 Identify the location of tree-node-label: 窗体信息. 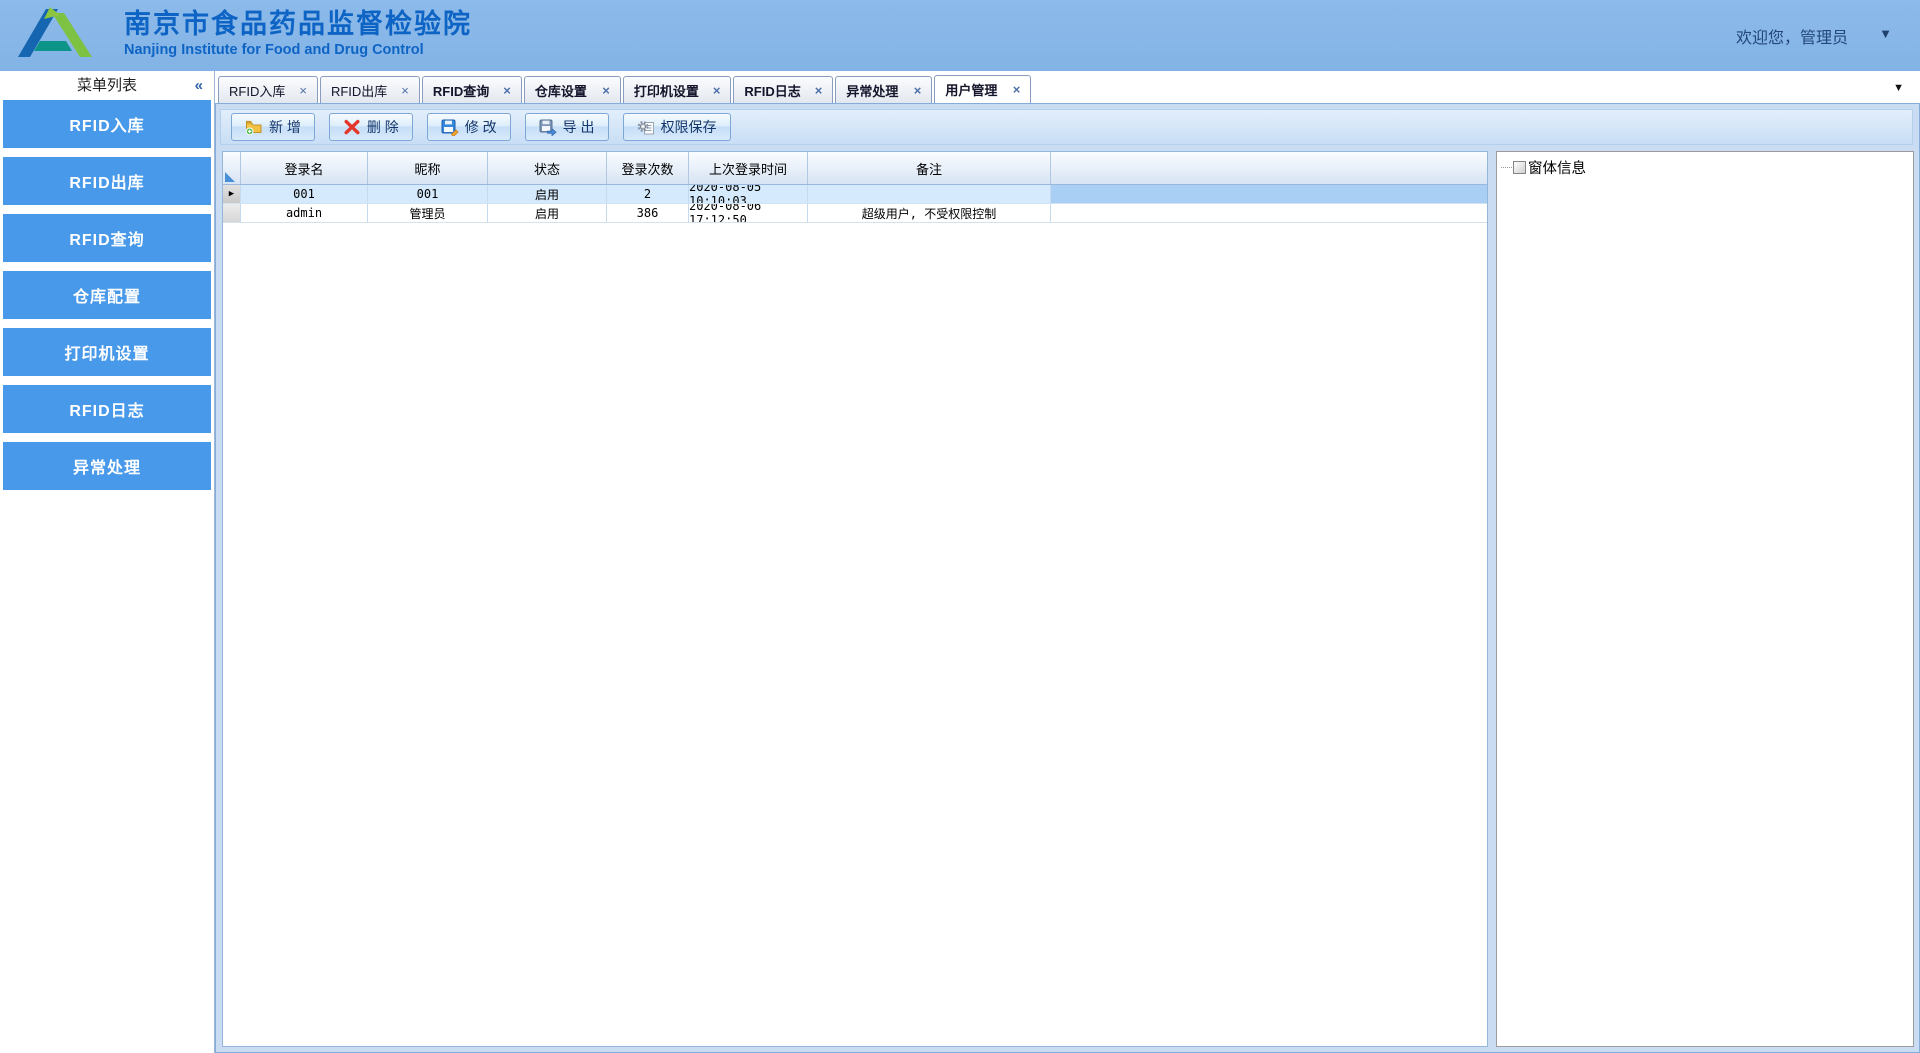
(1557, 169).